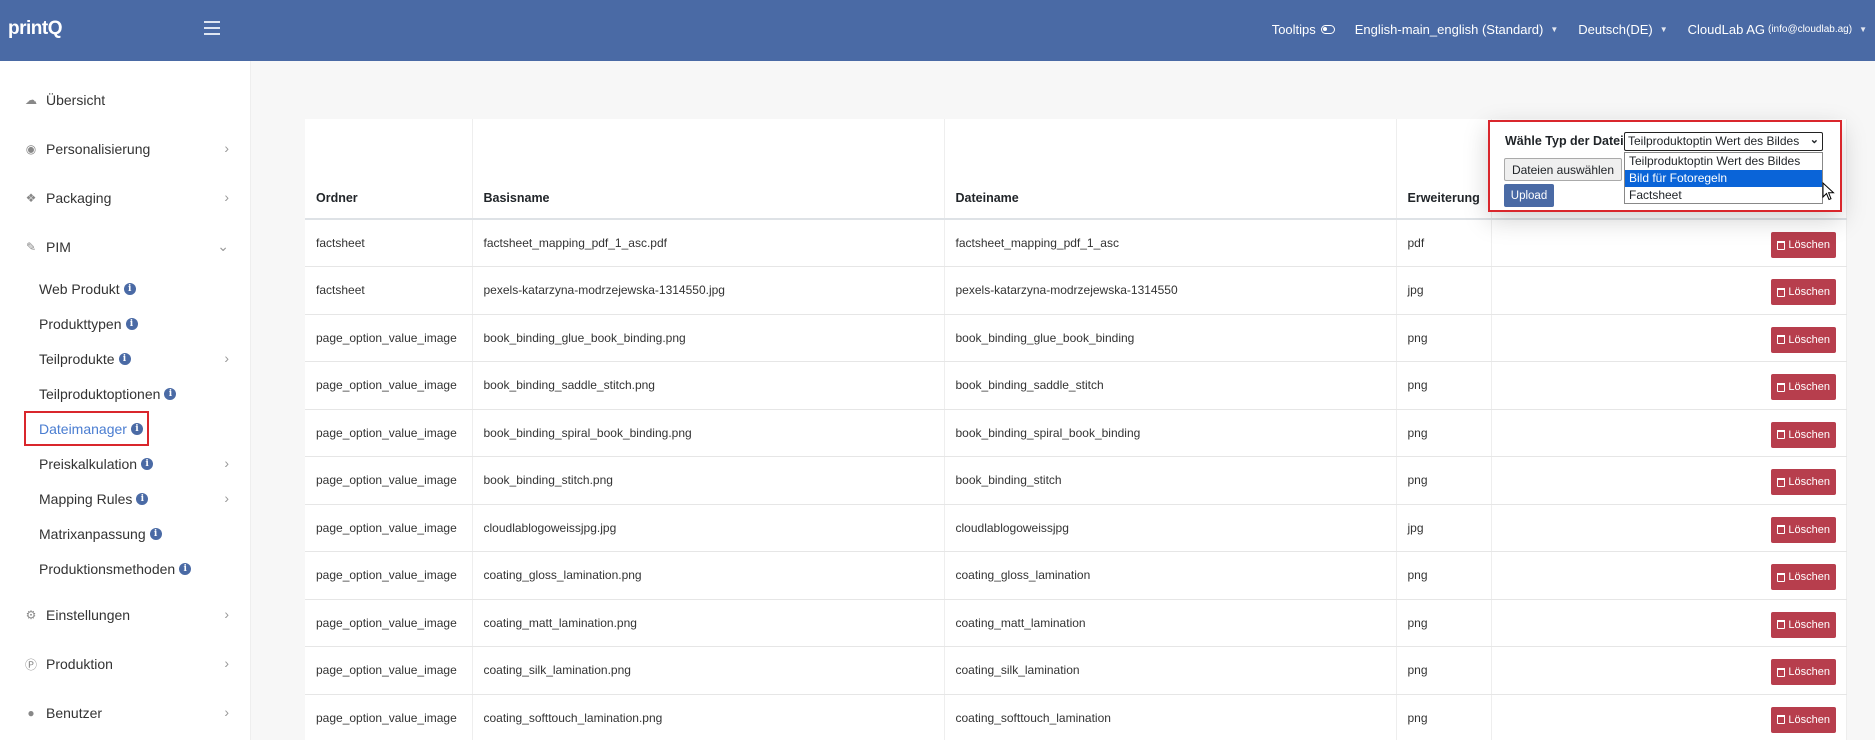  What do you see at coordinates (212, 28) in the screenshot?
I see `menu-toggle-icon` at bounding box center [212, 28].